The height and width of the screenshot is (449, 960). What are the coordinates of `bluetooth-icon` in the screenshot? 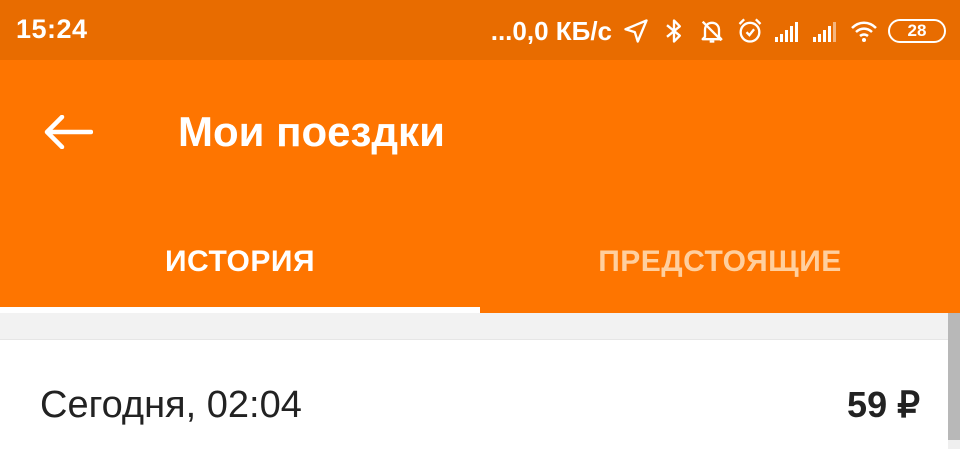 It's located at (674, 31).